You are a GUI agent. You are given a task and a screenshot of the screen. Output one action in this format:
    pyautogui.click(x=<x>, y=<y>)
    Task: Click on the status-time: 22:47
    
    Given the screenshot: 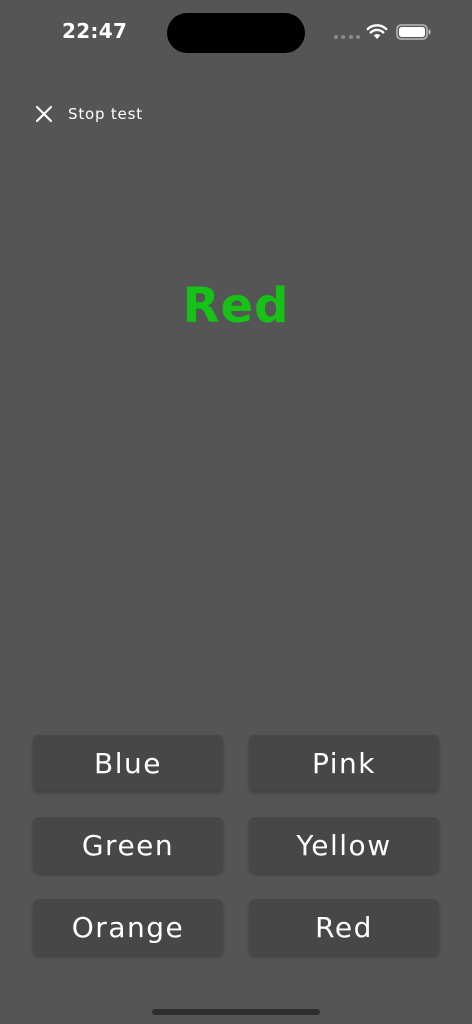 What is the action you would take?
    pyautogui.click(x=95, y=31)
    